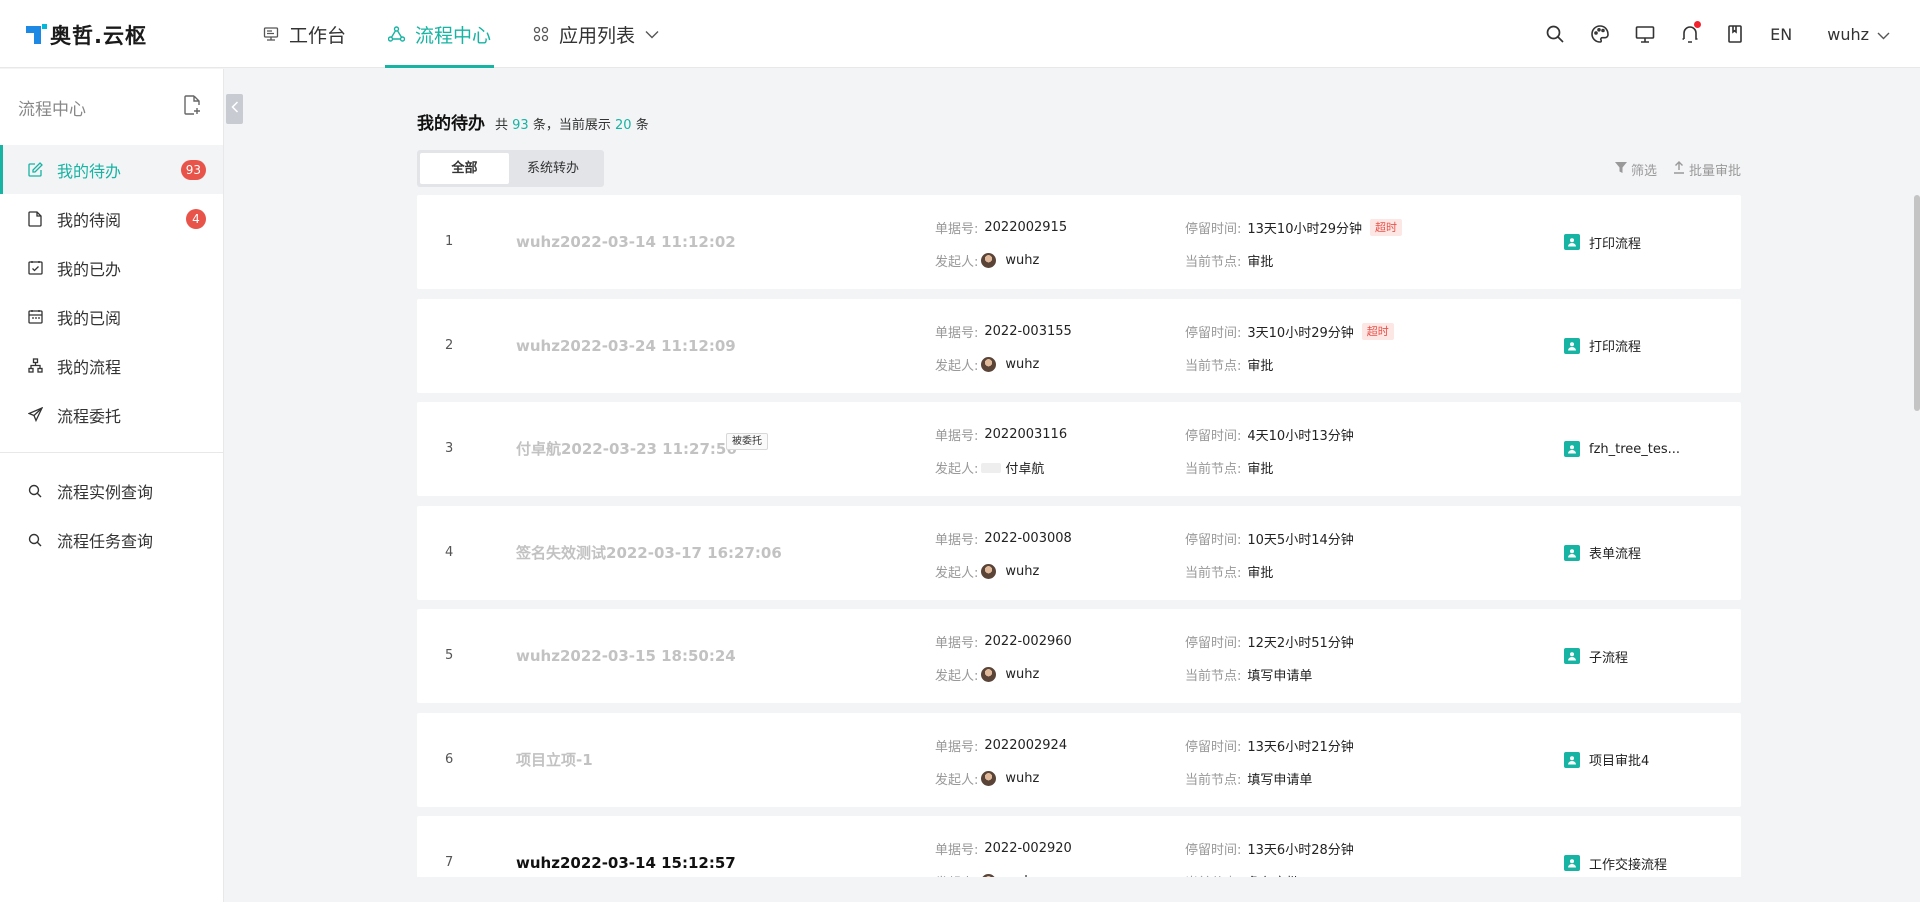  I want to click on batch-approve-label: 批量审批, so click(1714, 171).